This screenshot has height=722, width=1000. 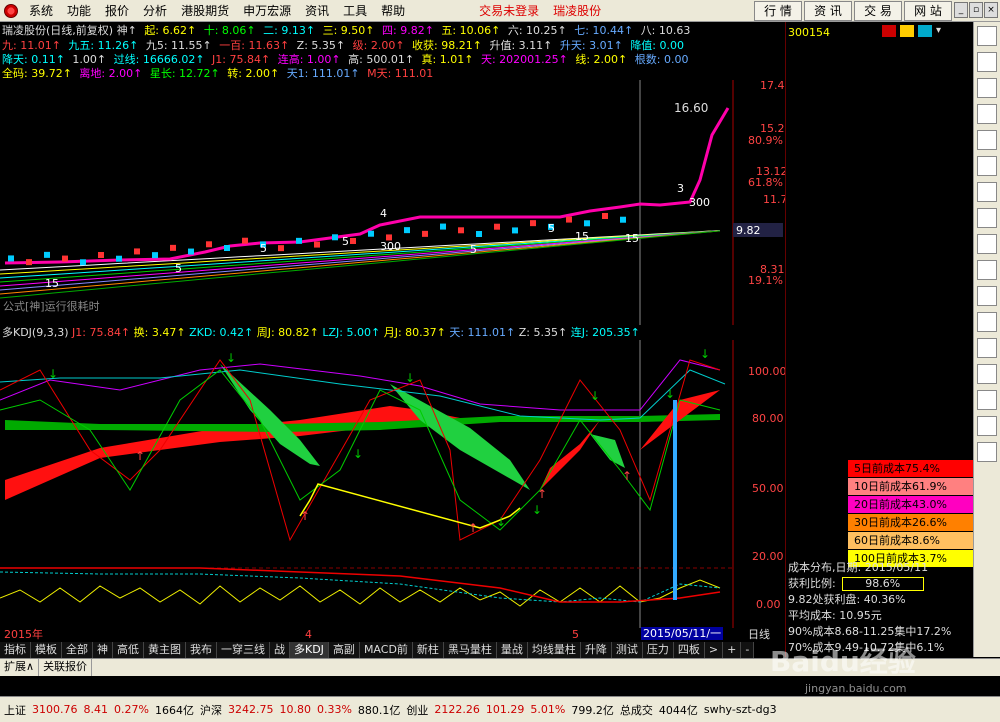 What do you see at coordinates (987, 218) in the screenshot?
I see `fiz2-icon` at bounding box center [987, 218].